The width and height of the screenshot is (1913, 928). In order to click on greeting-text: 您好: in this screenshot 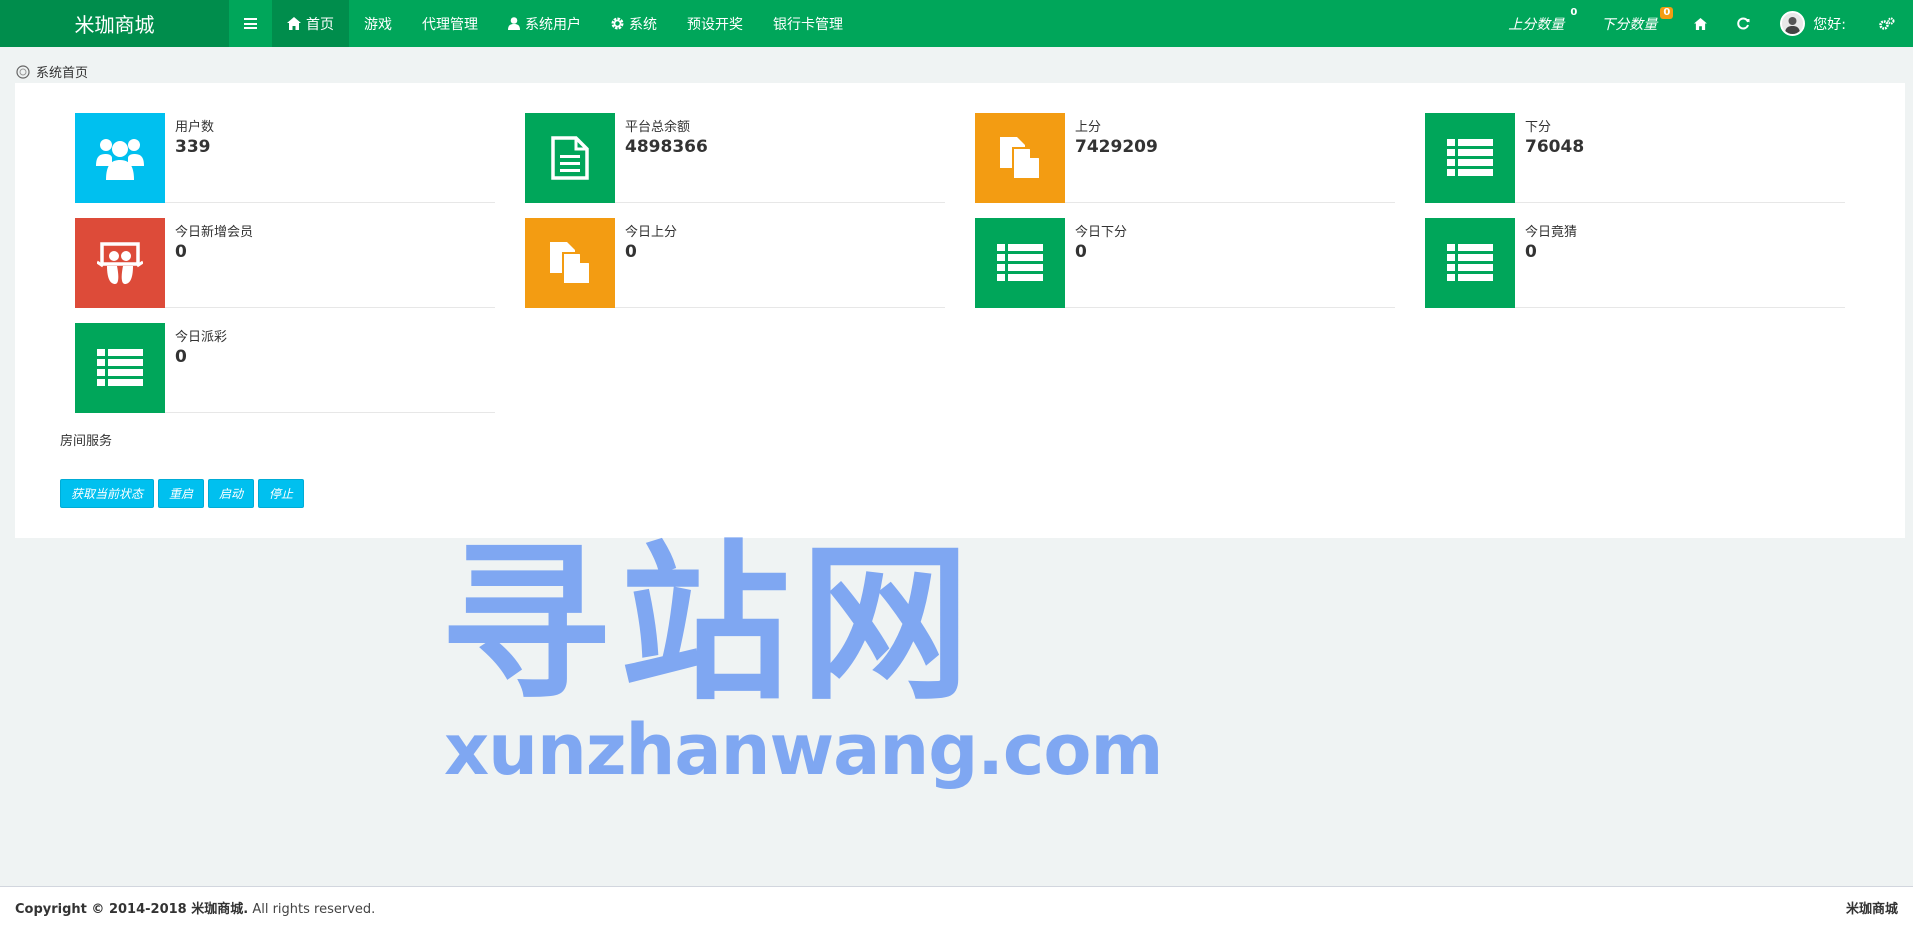, I will do `click(1829, 24)`.